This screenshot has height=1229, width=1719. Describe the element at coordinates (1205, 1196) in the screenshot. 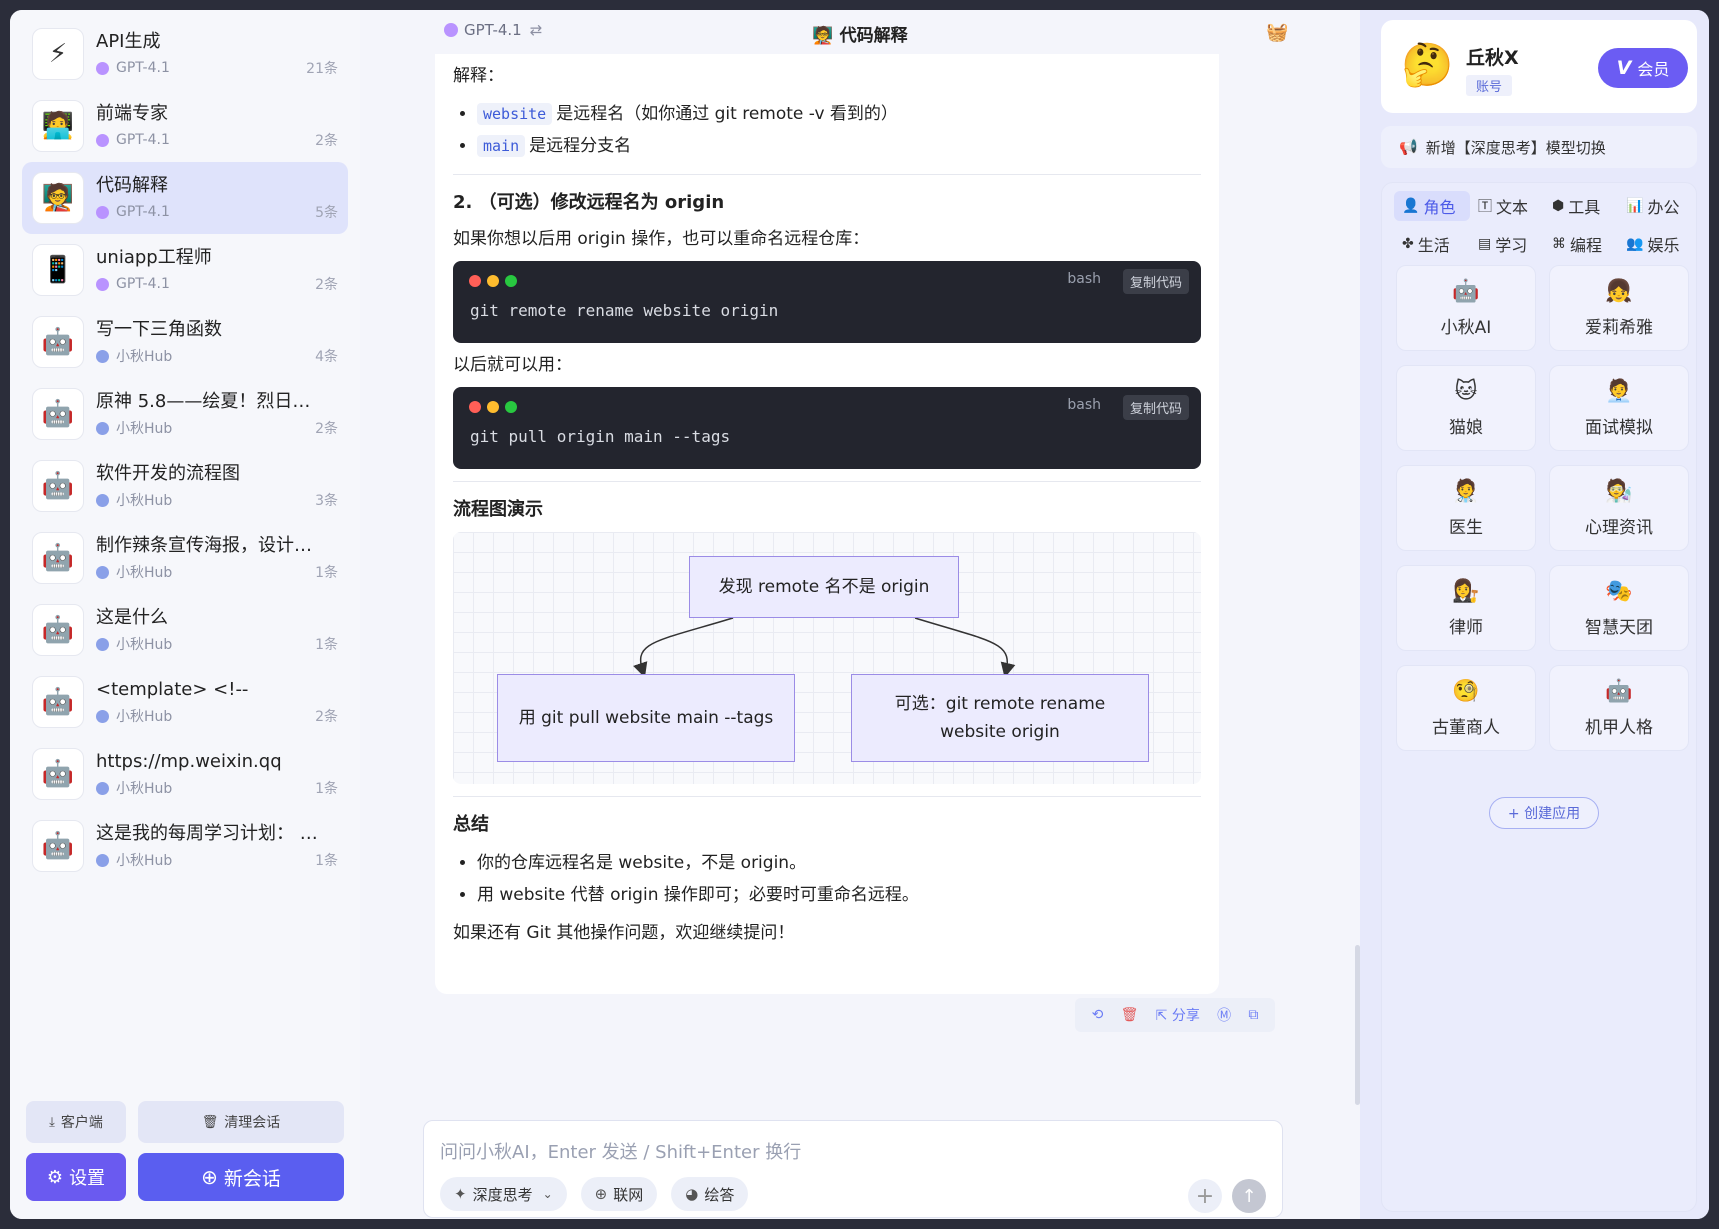

I see `attach-button: +` at that location.